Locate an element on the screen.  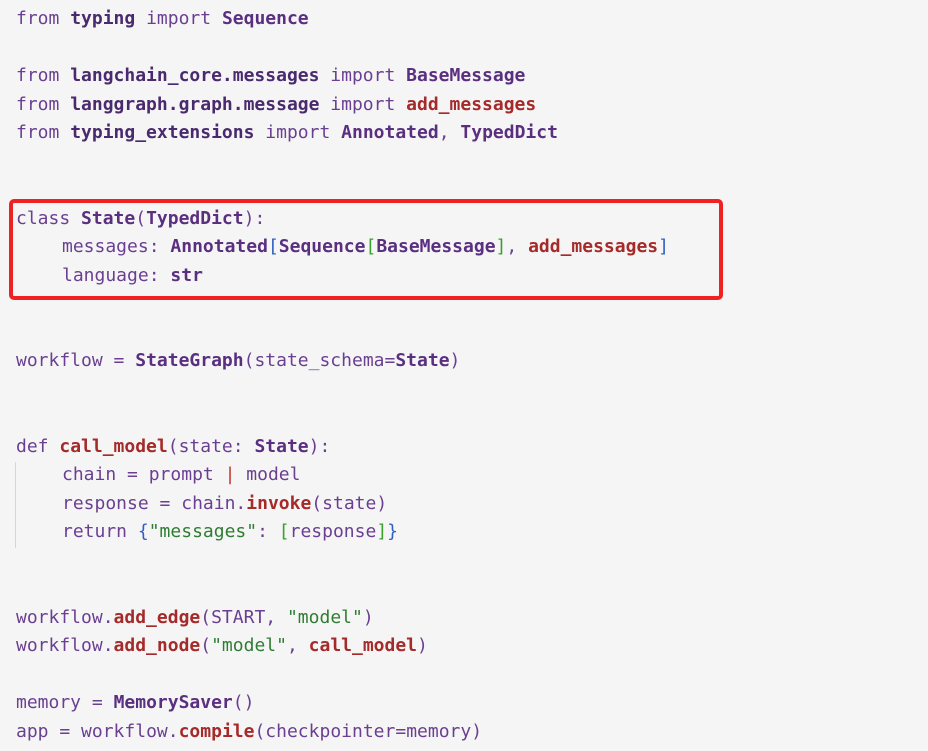
type-name: Annotated is located at coordinates (219, 246).